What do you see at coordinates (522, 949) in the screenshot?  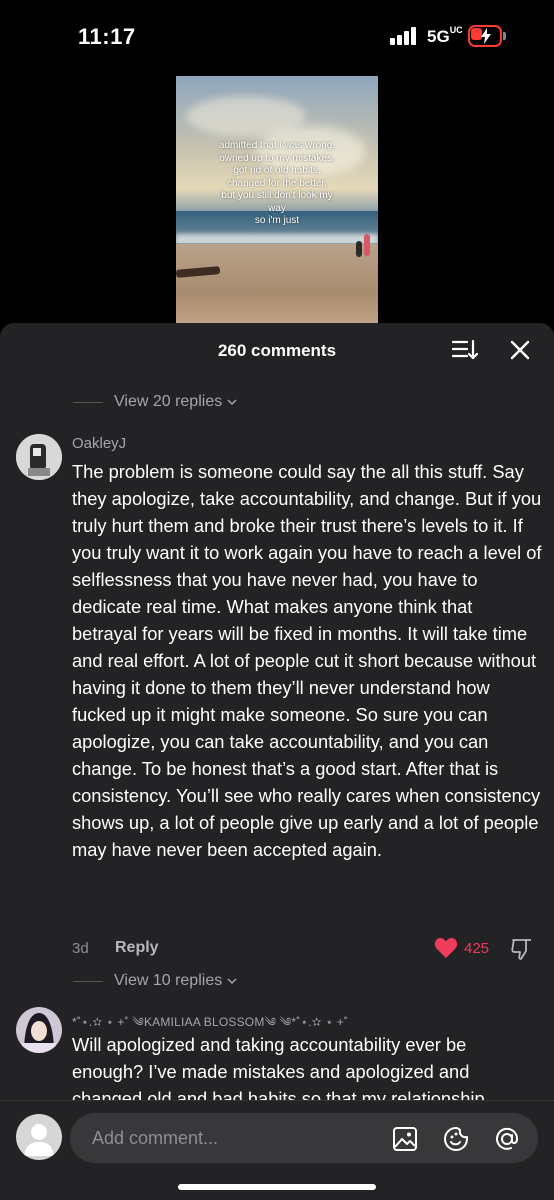 I see `dislike-icon` at bounding box center [522, 949].